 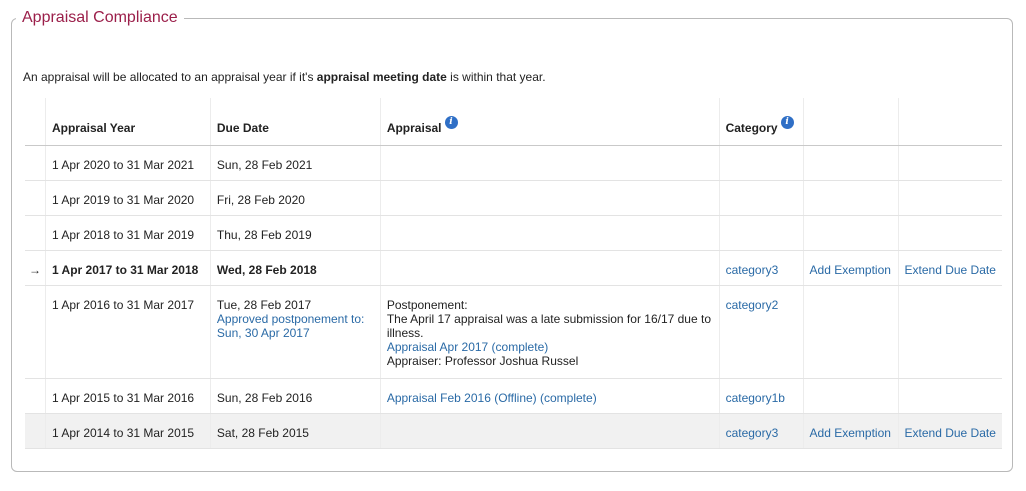 What do you see at coordinates (295, 163) in the screenshot?
I see `row-due-date: Sun, 28 Feb 2021` at bounding box center [295, 163].